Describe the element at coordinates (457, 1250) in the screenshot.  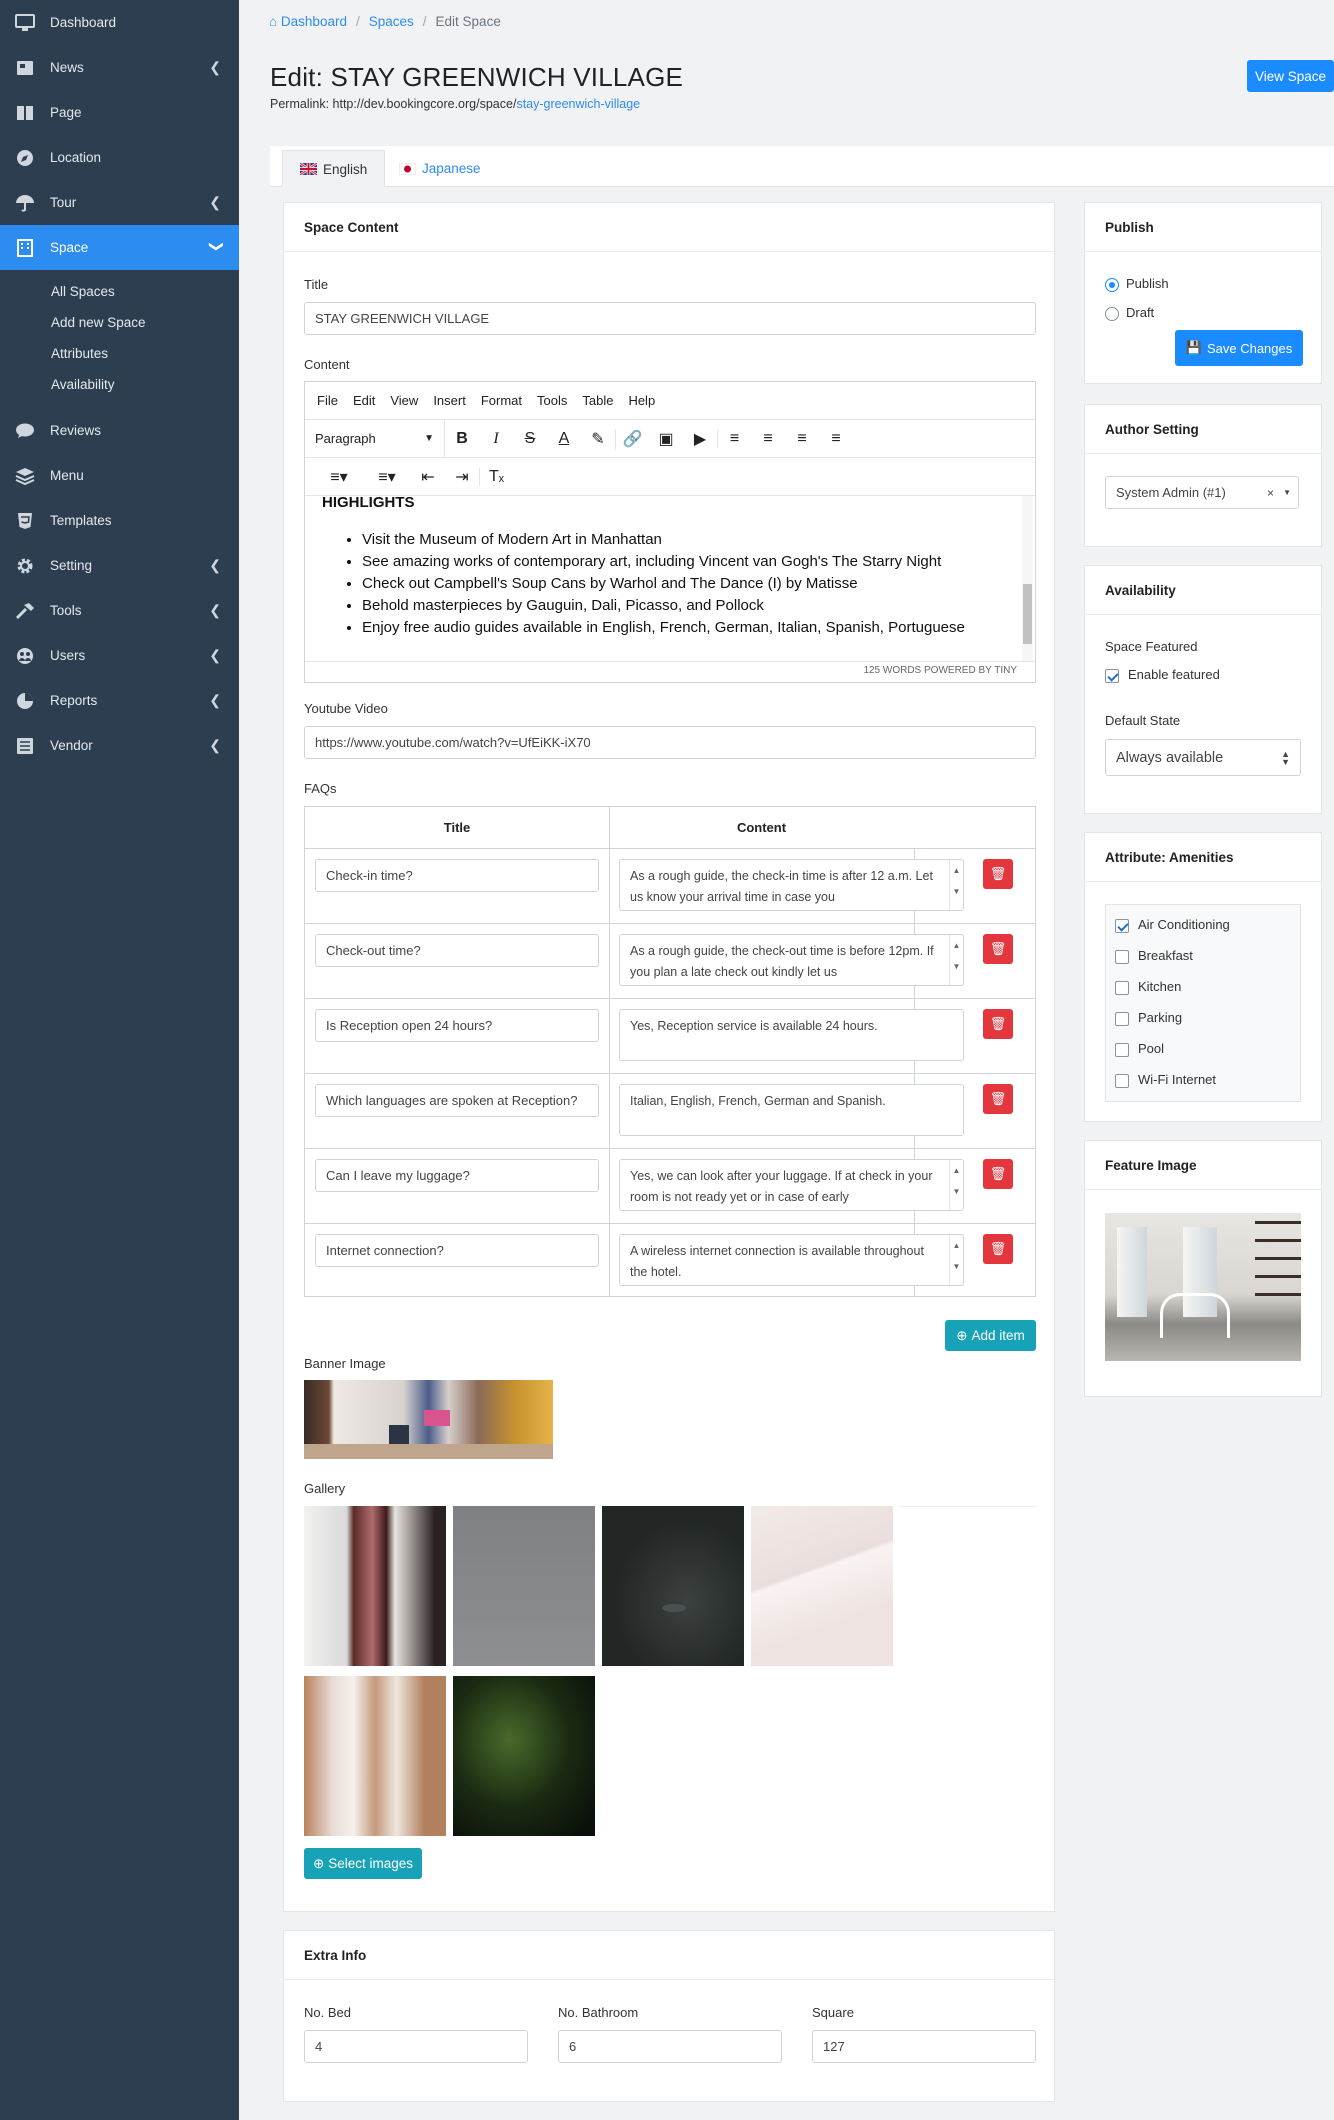
I see `faq-title-input: Internet connection?` at that location.